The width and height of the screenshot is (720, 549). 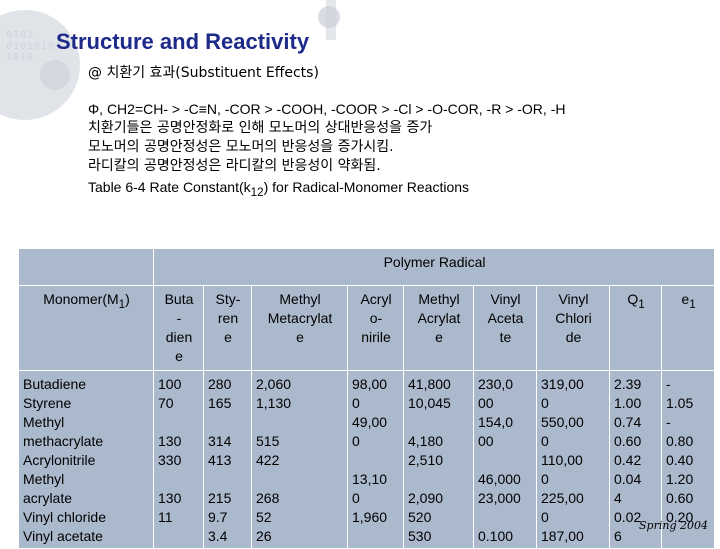 What do you see at coordinates (628, 422) in the screenshot?
I see `cell-line: 0.74` at bounding box center [628, 422].